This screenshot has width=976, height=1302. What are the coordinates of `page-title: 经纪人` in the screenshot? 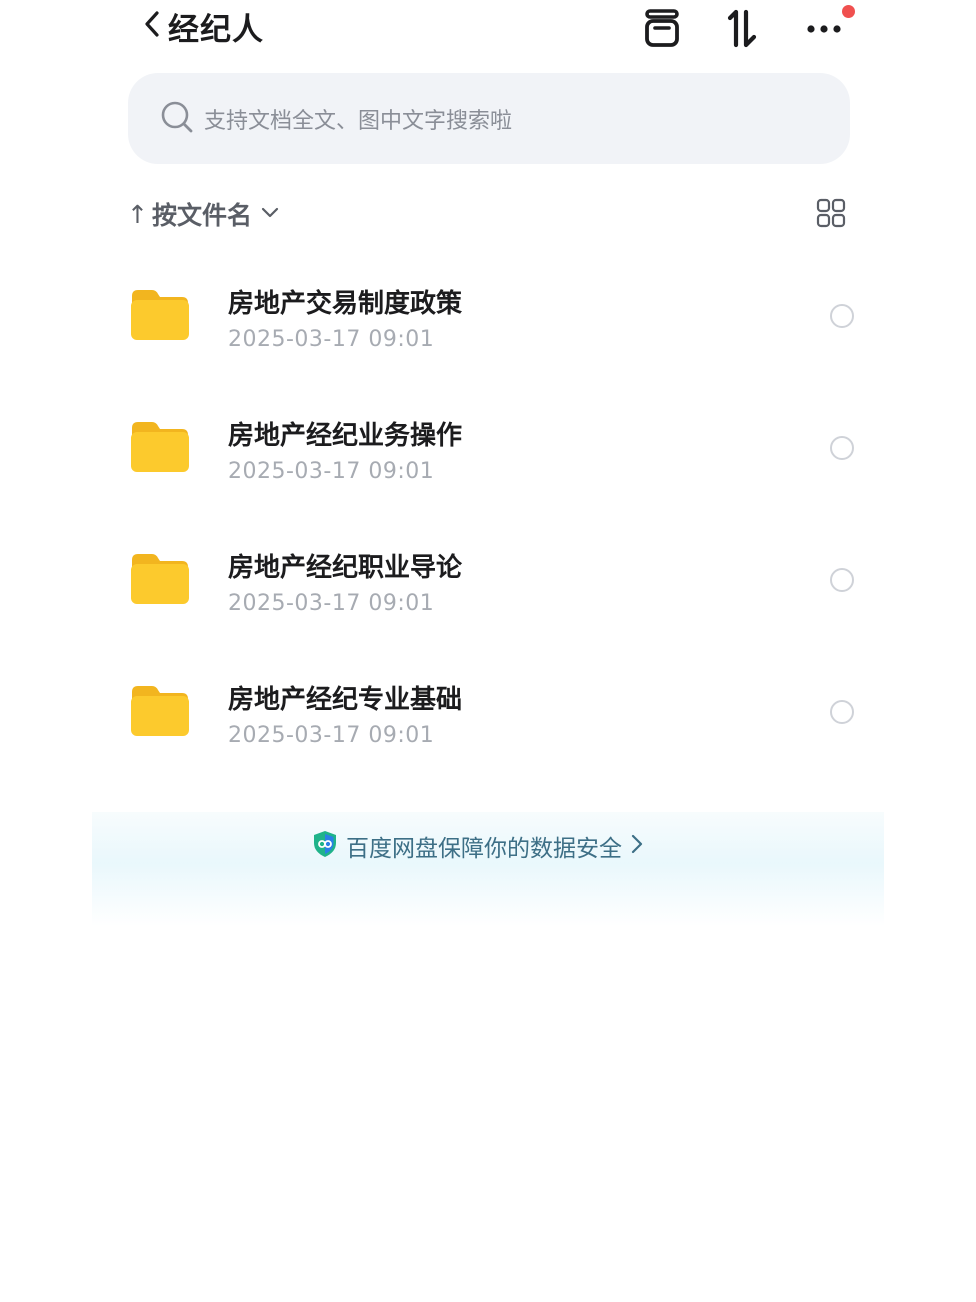 It's located at (216, 29).